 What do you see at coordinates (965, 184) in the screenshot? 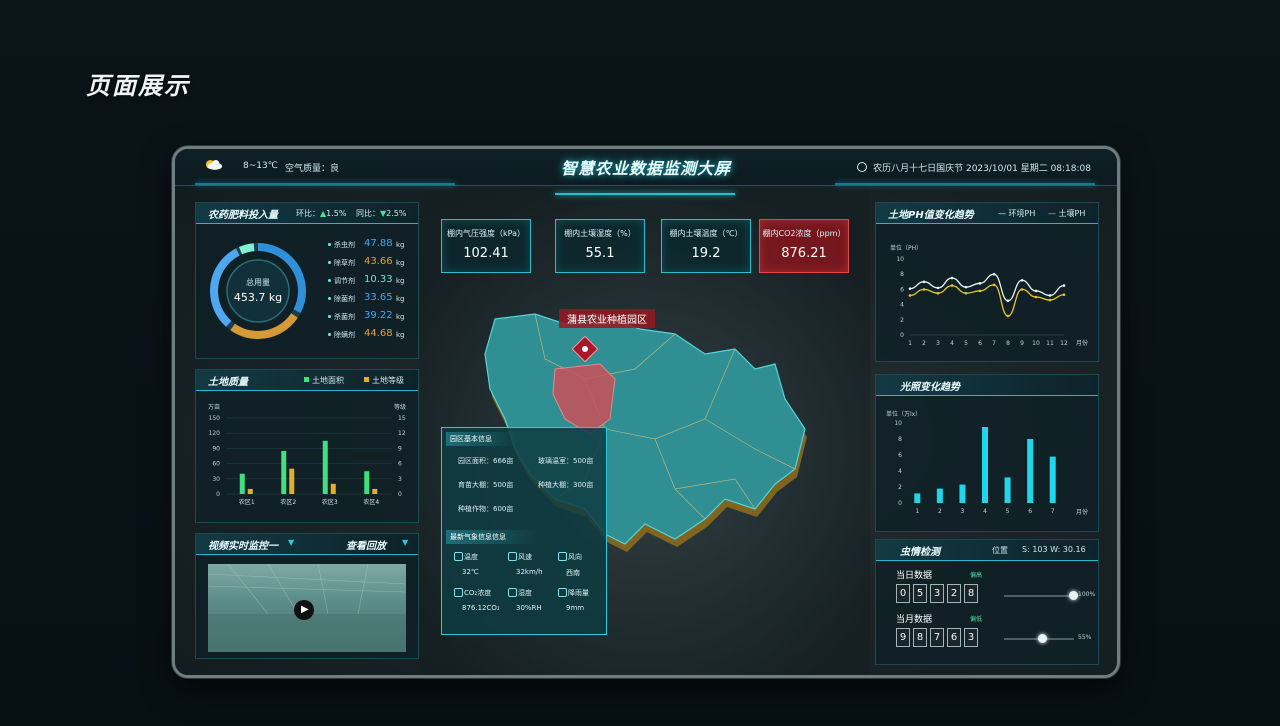
I see `header-deco-right` at bounding box center [965, 184].